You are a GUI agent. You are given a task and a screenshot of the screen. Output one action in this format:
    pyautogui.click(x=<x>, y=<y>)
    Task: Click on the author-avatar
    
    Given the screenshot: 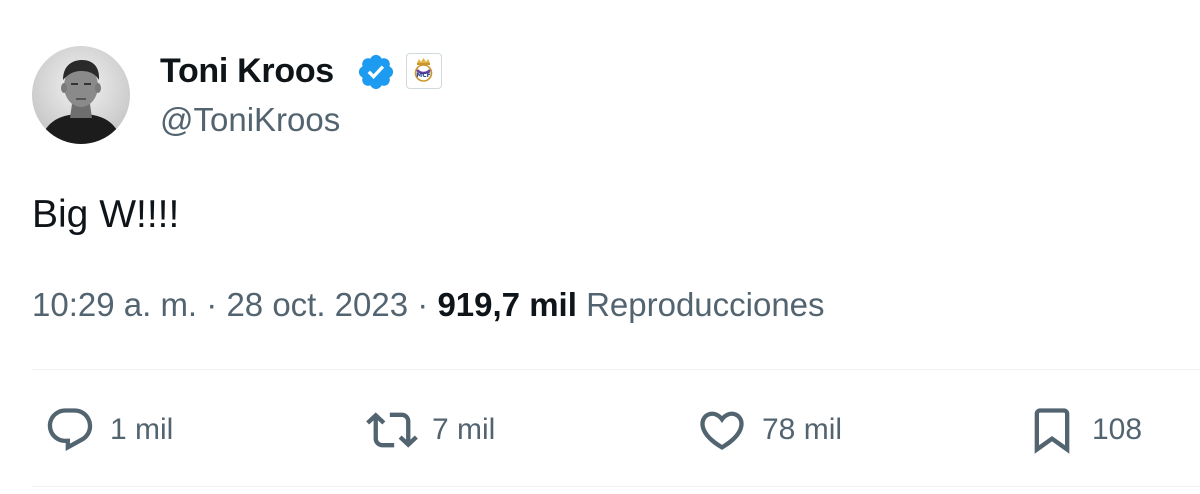 What is the action you would take?
    pyautogui.click(x=81, y=95)
    